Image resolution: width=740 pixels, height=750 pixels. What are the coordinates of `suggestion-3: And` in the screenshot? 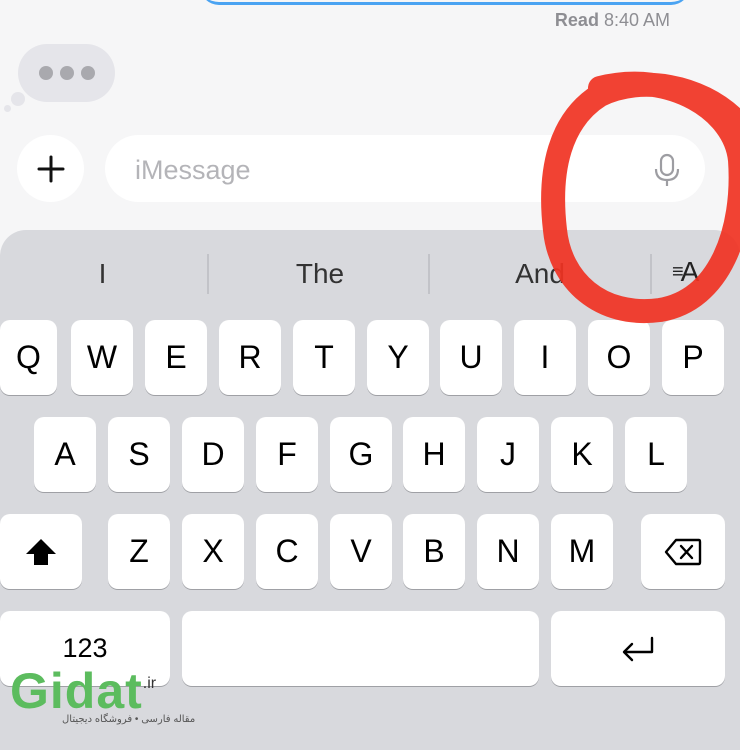 It's located at (540, 274).